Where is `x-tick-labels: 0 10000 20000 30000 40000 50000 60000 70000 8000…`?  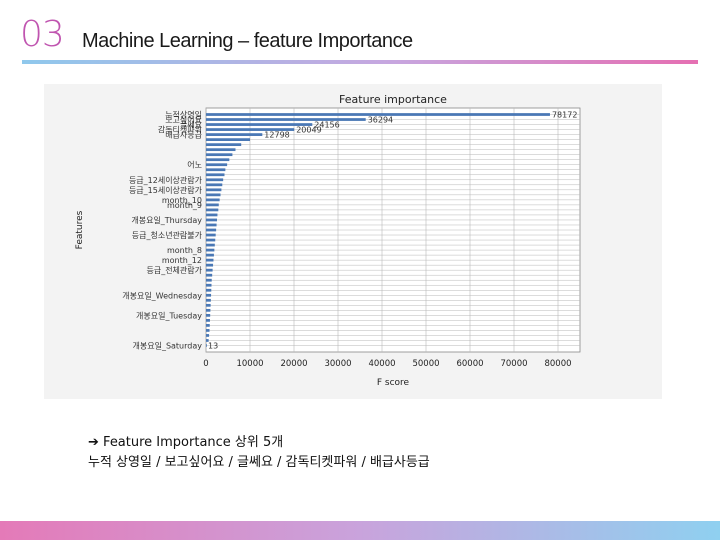 x-tick-labels: 0 10000 20000 30000 40000 50000 60000 70000 8000… is located at coordinates (387, 364).